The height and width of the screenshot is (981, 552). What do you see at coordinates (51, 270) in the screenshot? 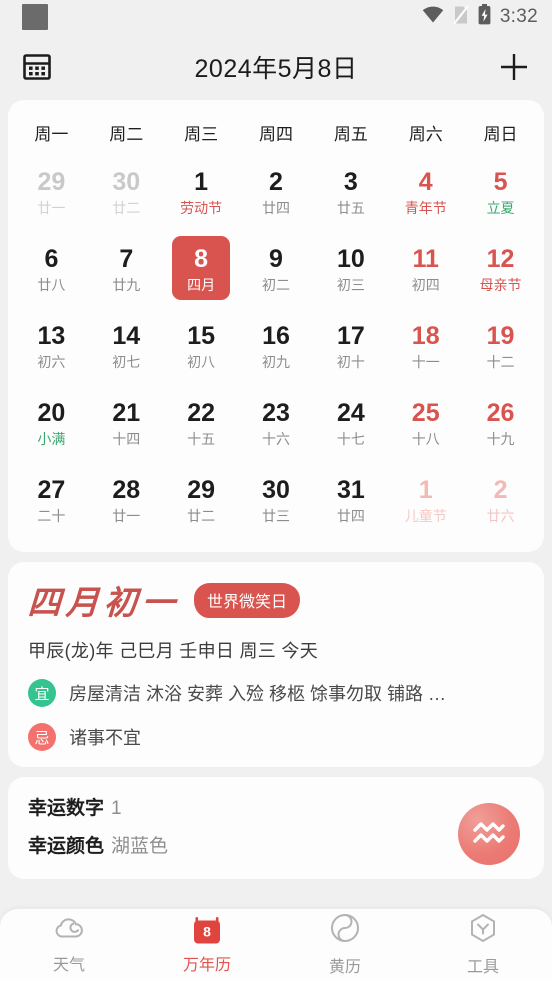
I see `calendar-day-cell: 6 廿八` at bounding box center [51, 270].